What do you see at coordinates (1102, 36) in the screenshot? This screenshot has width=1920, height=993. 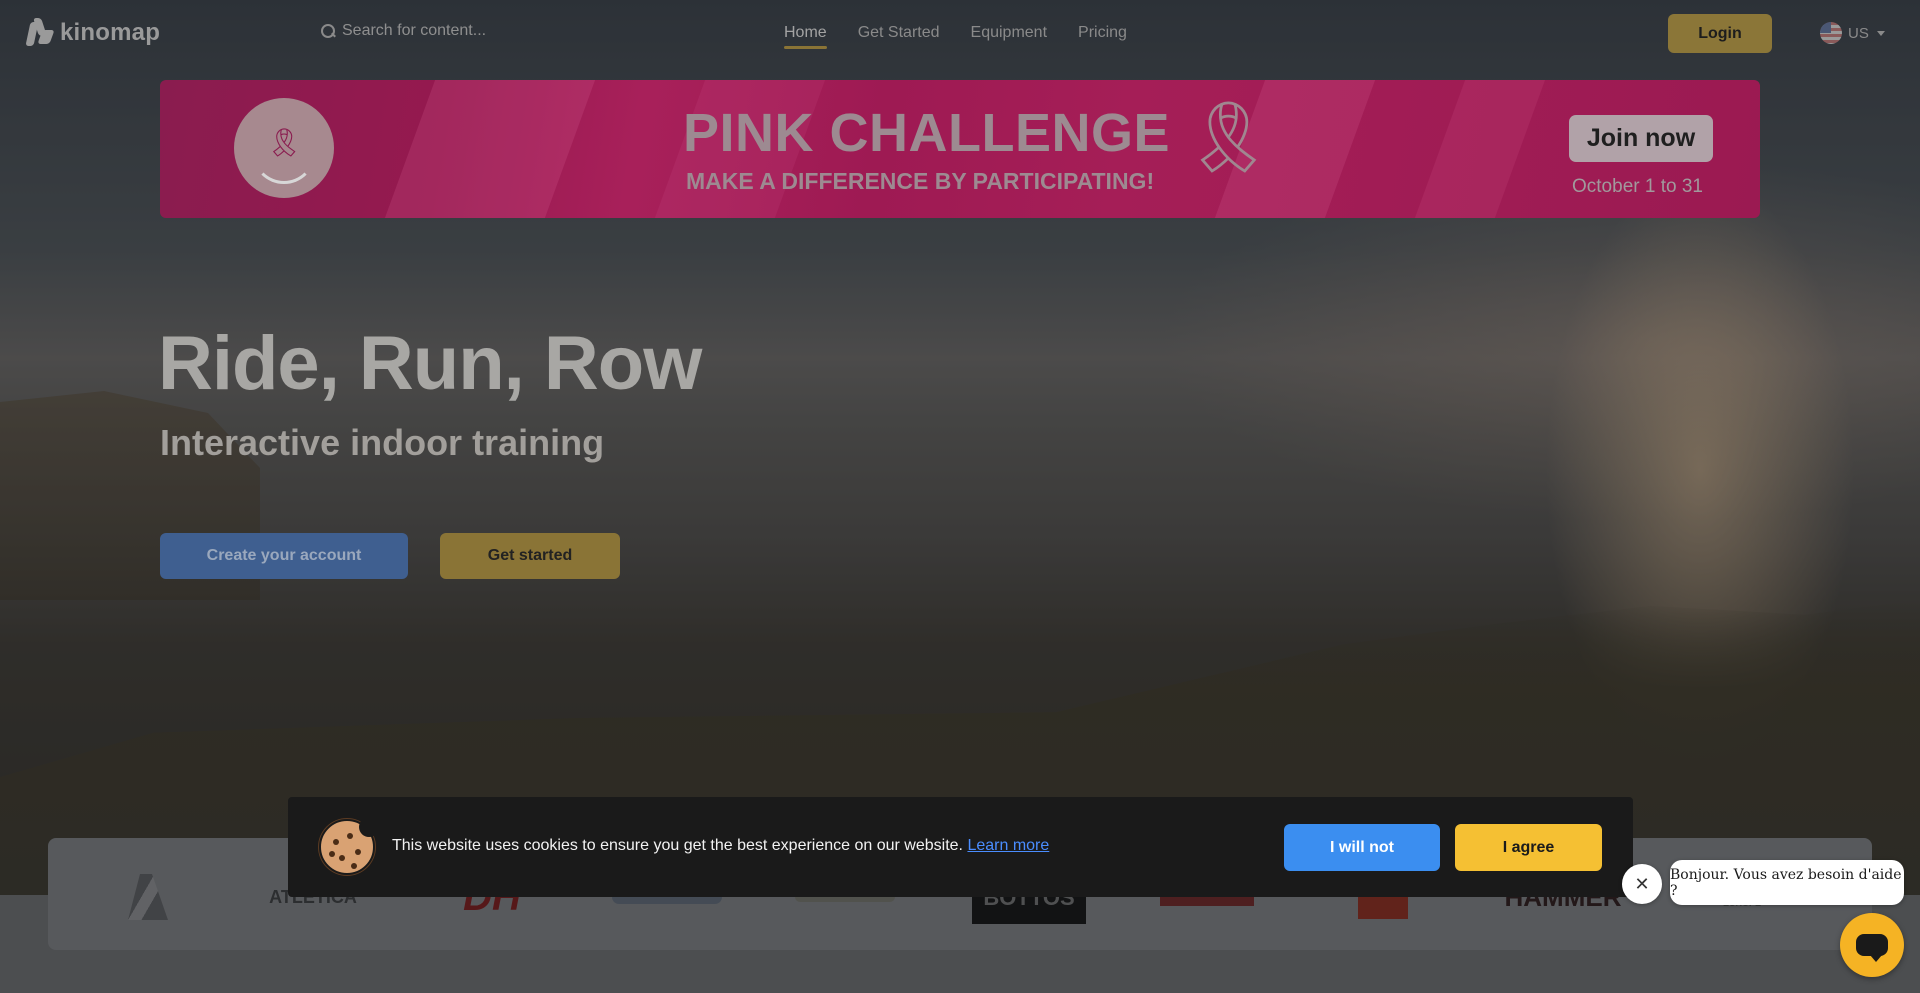 I see `nav-pricing: Pricing` at bounding box center [1102, 36].